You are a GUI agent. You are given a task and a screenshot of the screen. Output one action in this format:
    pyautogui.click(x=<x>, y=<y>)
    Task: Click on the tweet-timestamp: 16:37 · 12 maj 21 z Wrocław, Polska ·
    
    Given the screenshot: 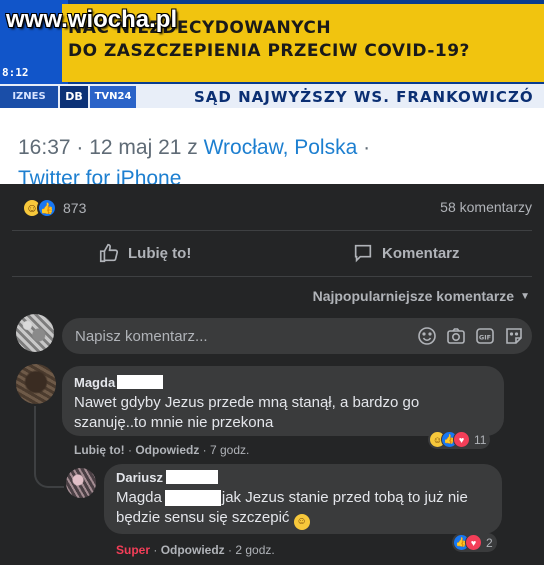 What is the action you would take?
    pyautogui.click(x=194, y=148)
    